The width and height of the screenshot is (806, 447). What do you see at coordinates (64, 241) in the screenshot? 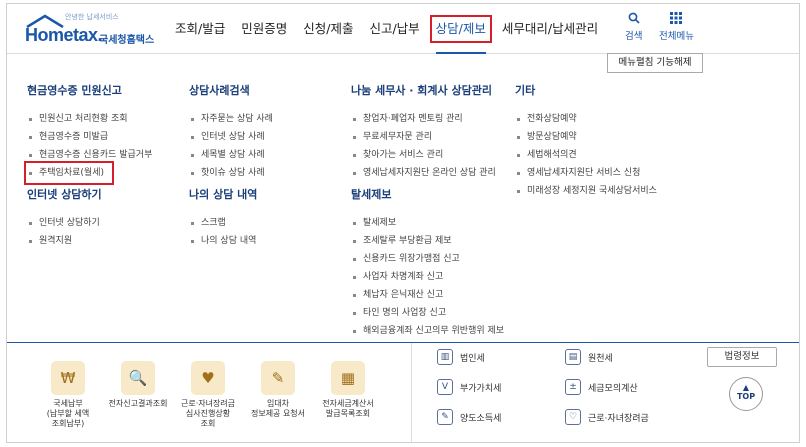
I see `menu-item: 원격지원` at bounding box center [64, 241].